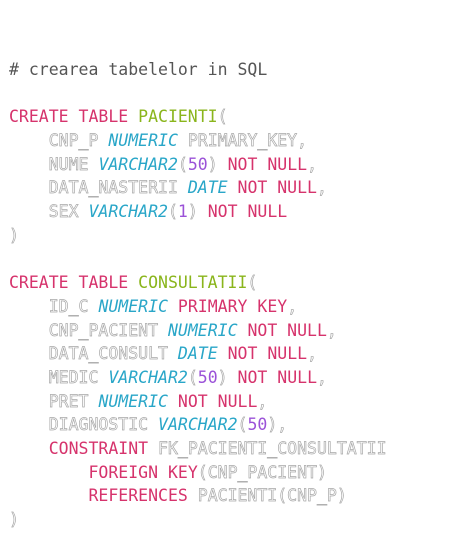 This screenshot has width=453, height=551. I want to click on code-line: # crearea tabelelor in SQL, so click(198, 70).